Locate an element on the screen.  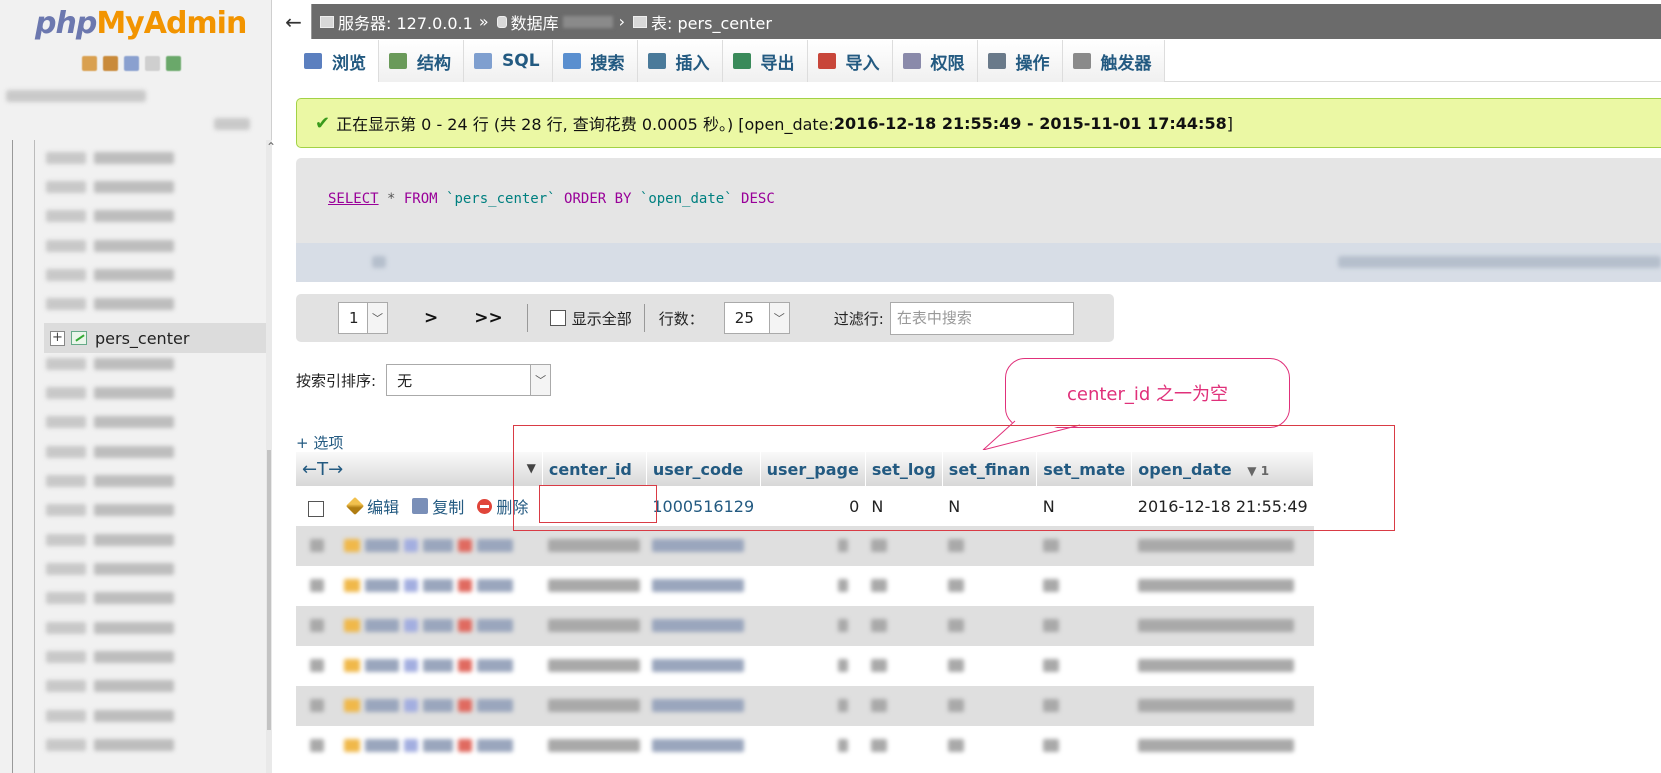
column-resize-icon: ←T→ is located at coordinates (322, 469).